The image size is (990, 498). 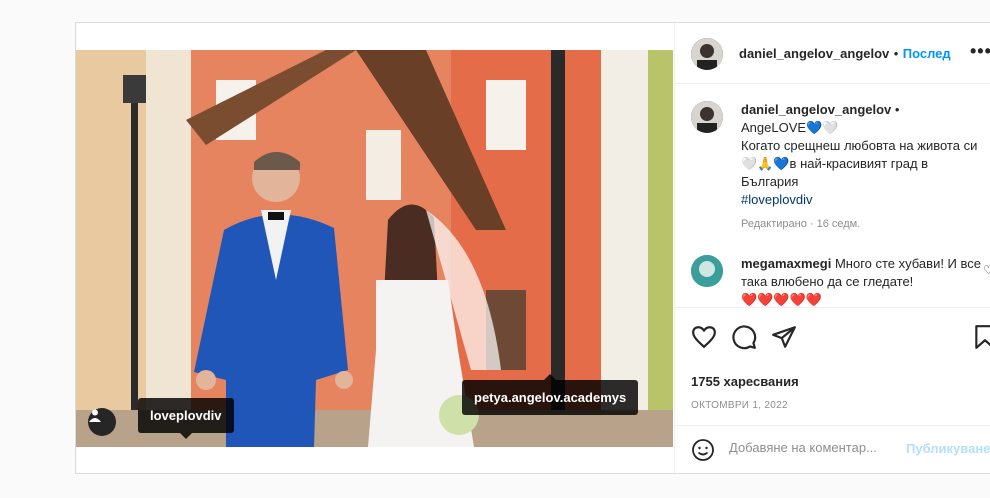 I want to click on caption-line1: AngeLOVE💙🤍, so click(x=790, y=127).